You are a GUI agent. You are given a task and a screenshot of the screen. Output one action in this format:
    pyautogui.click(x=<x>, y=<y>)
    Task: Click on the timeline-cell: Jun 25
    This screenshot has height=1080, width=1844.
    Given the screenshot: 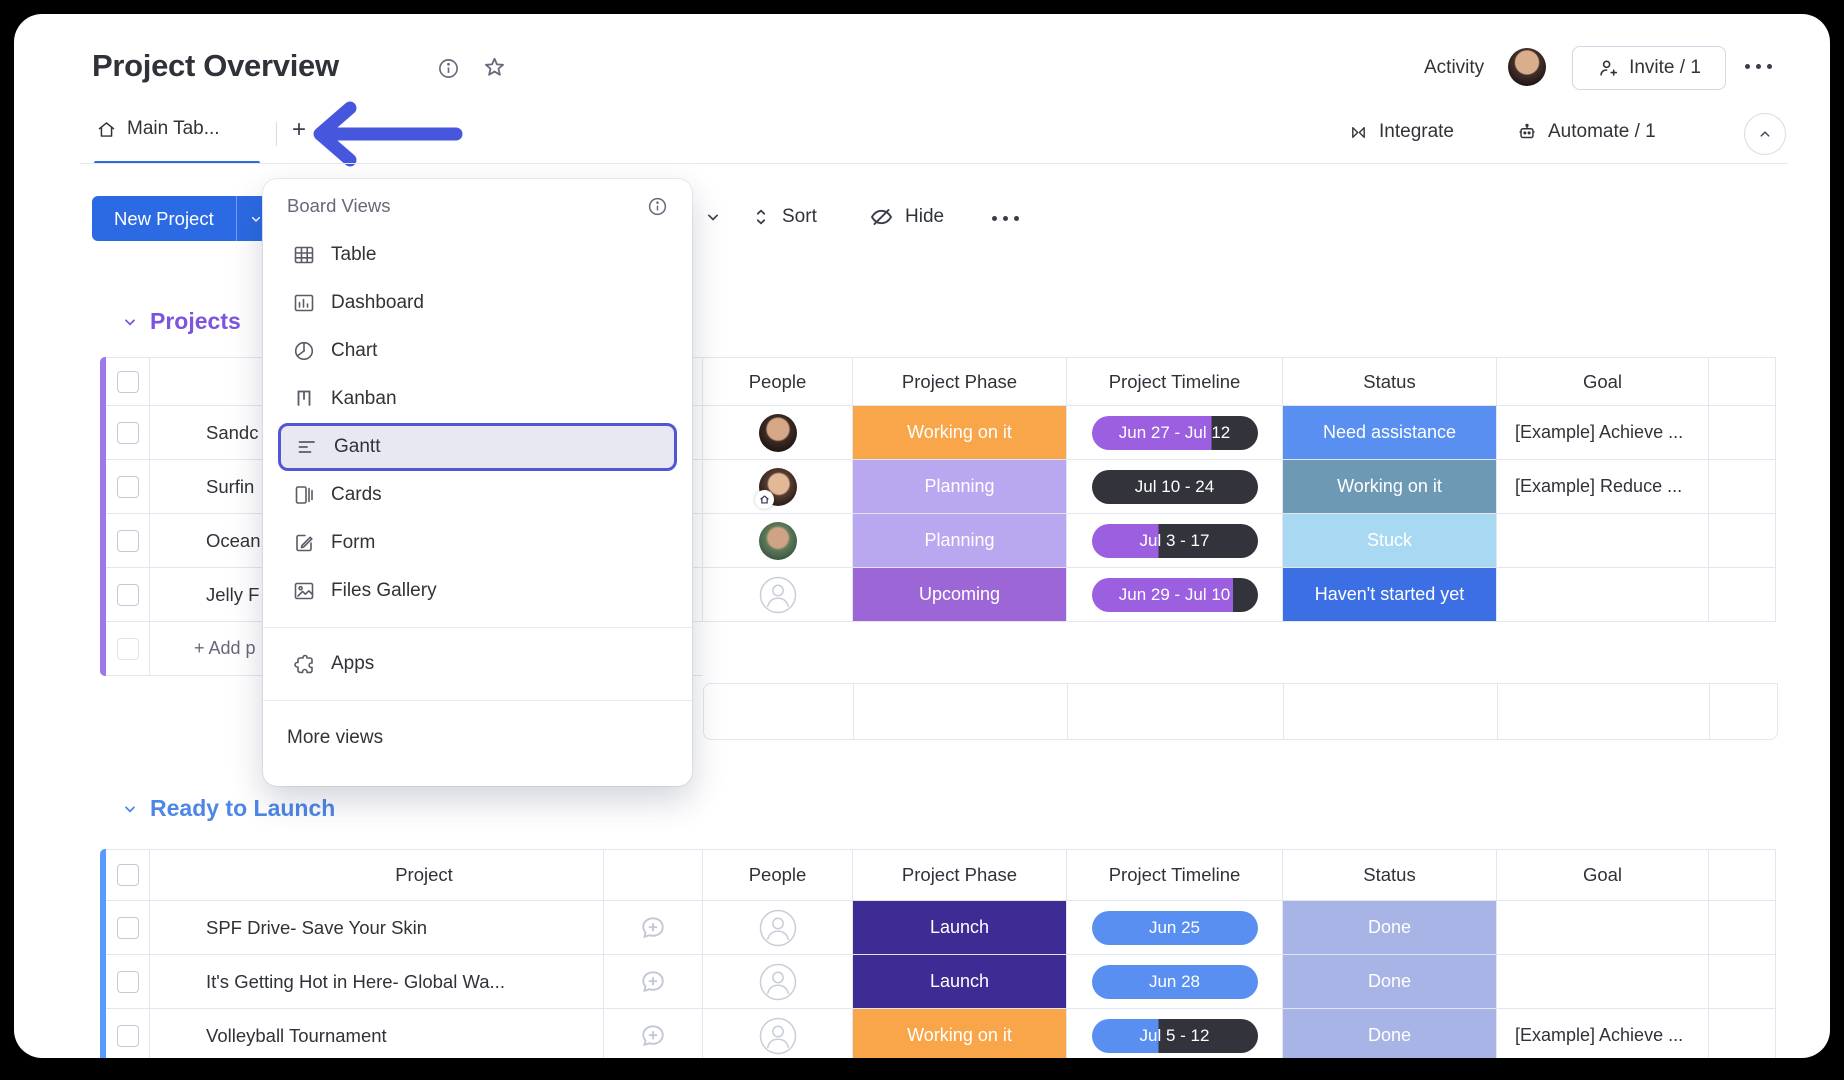 What is the action you would take?
    pyautogui.click(x=1175, y=928)
    